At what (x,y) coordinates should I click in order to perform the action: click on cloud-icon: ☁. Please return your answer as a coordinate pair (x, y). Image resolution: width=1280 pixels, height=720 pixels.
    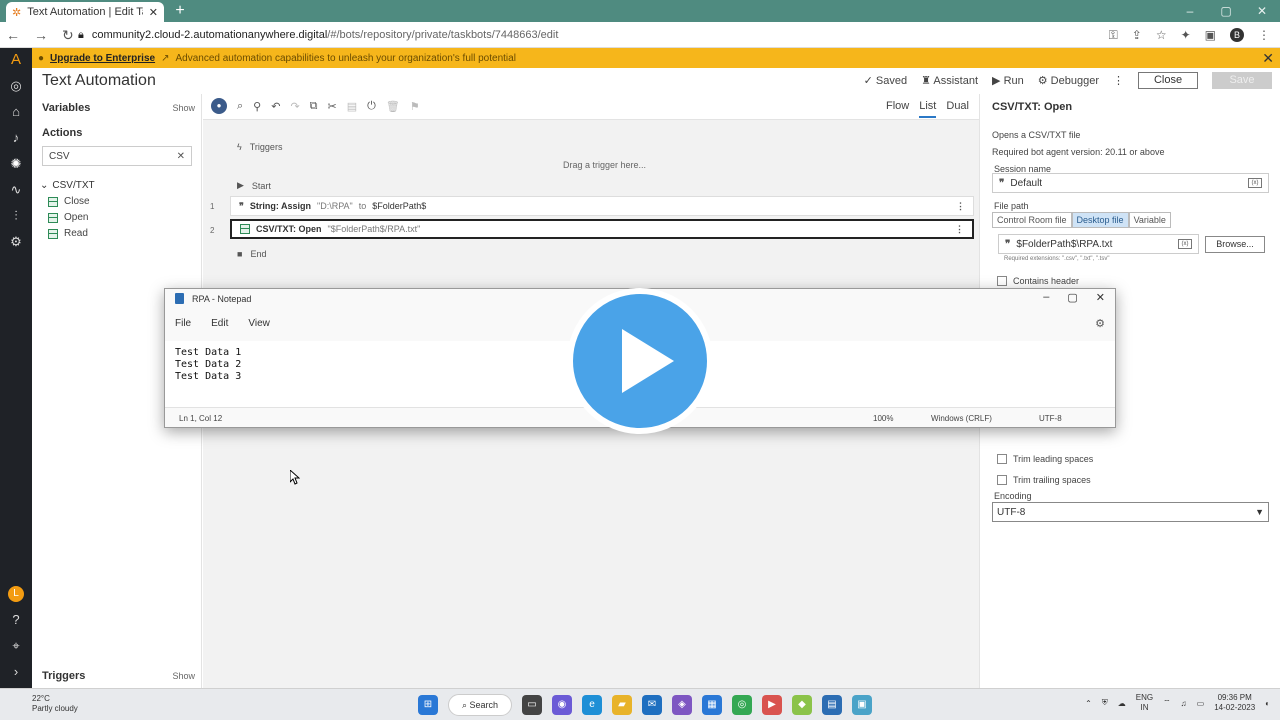
    Looking at the image, I should click on (1122, 703).